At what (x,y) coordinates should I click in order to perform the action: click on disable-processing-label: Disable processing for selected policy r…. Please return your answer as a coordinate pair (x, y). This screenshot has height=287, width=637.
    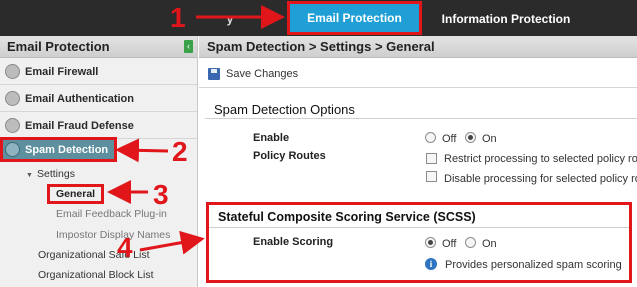
    Looking at the image, I should click on (540, 179).